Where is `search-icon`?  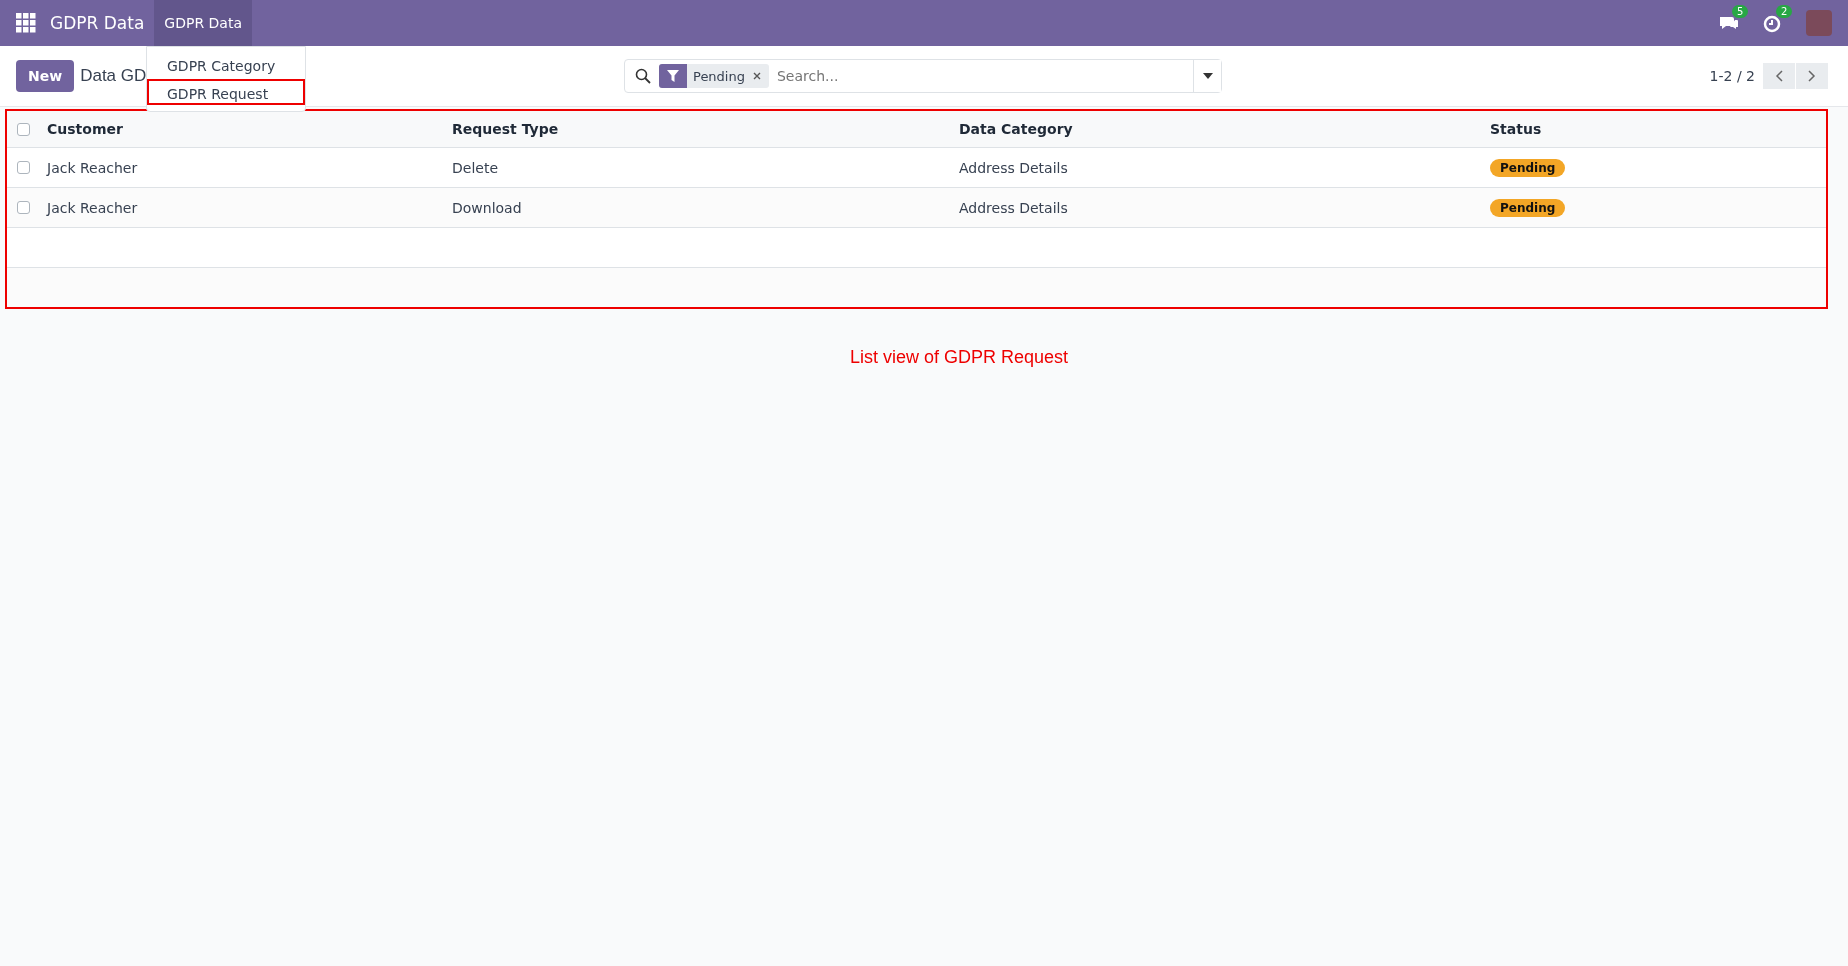 search-icon is located at coordinates (643, 76).